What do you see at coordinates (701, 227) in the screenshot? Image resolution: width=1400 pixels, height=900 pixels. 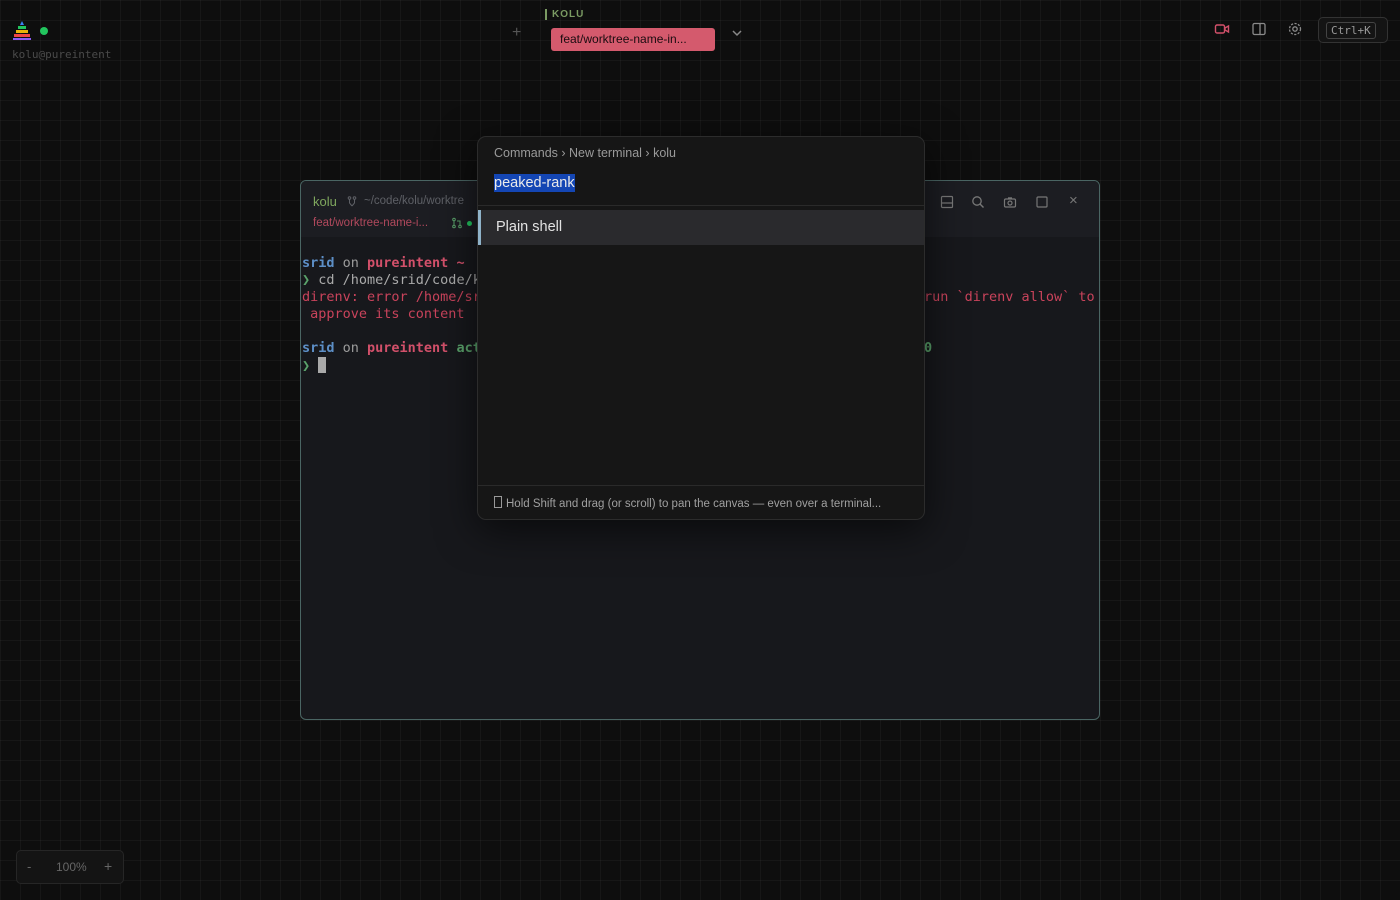 I see `palette-result-item: Plain shell` at bounding box center [701, 227].